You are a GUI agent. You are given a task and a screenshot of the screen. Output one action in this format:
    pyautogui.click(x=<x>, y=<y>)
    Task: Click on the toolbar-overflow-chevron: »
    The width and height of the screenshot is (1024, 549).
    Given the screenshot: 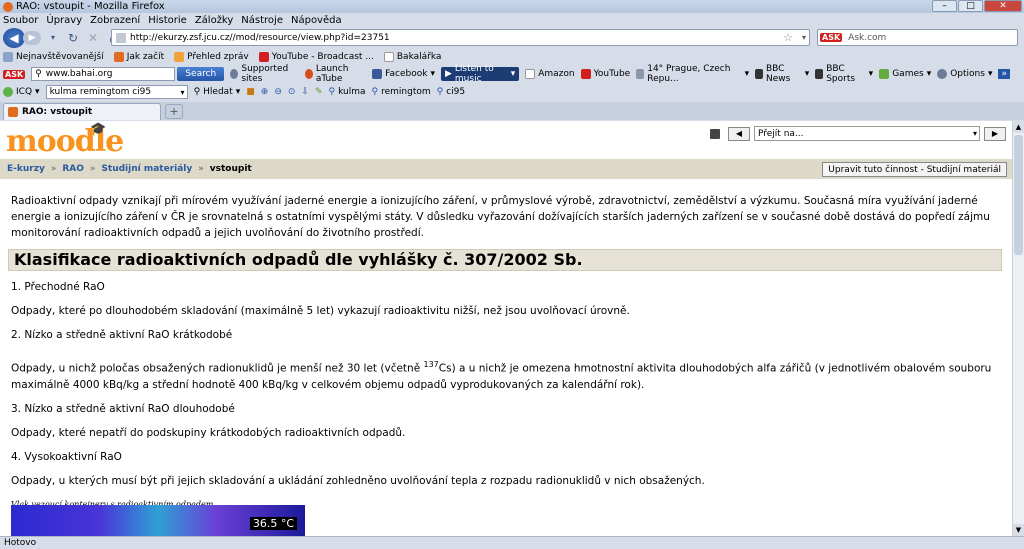 What is the action you would take?
    pyautogui.click(x=1004, y=74)
    